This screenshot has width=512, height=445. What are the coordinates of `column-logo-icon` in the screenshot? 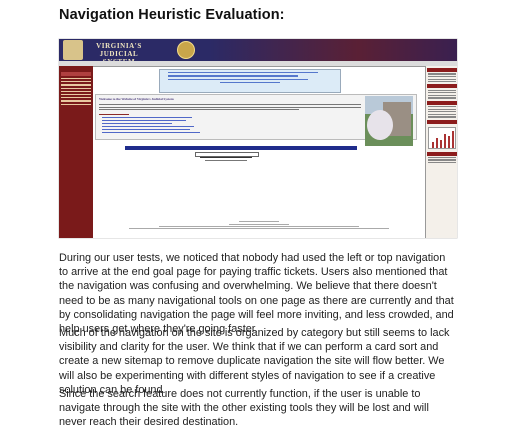 It's located at (73, 50).